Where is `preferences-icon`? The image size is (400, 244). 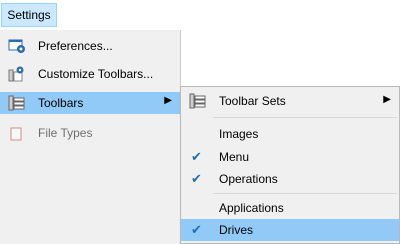
preferences-icon is located at coordinates (17, 46).